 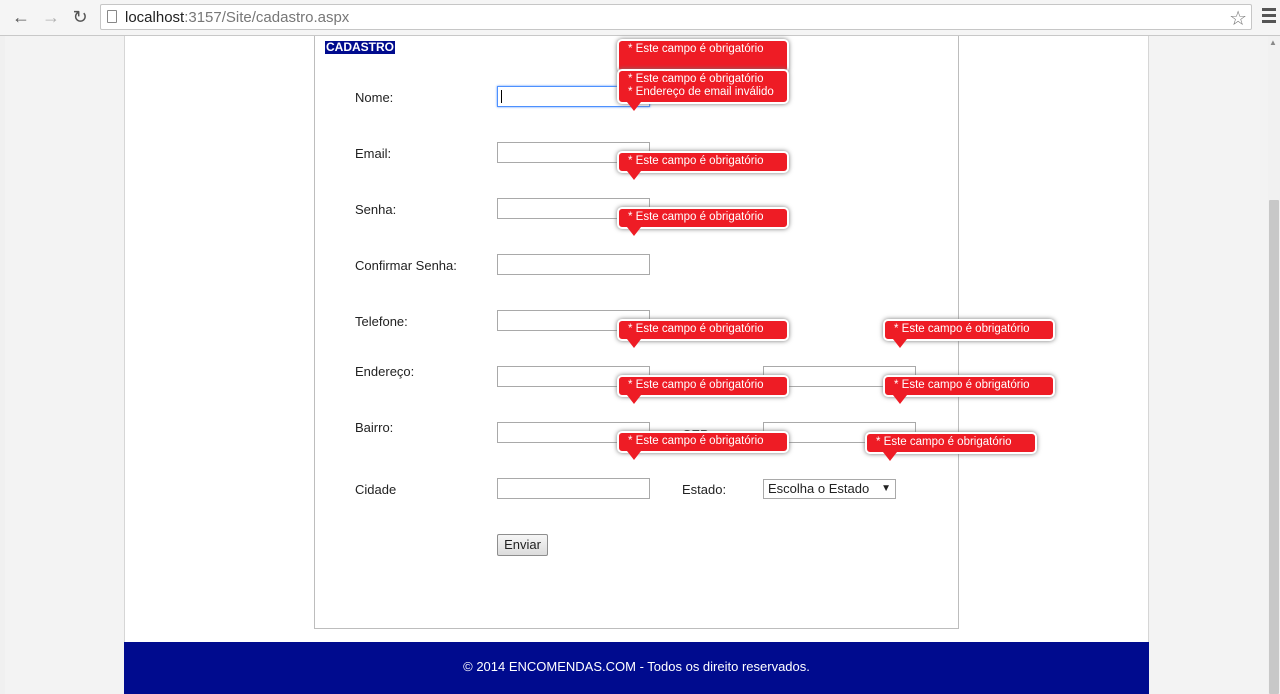 I want to click on error-tooltip-numero: * Este campo é obrigatório, so click(x=969, y=333).